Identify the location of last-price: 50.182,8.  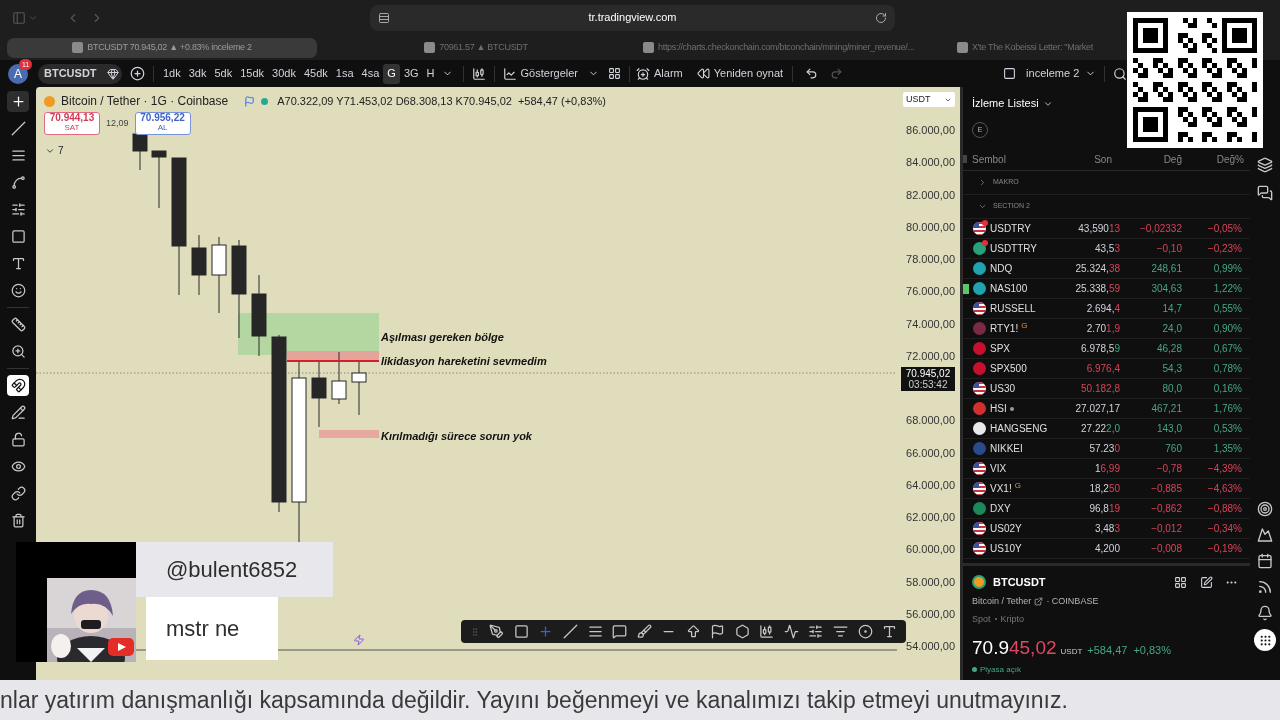
(1100, 389).